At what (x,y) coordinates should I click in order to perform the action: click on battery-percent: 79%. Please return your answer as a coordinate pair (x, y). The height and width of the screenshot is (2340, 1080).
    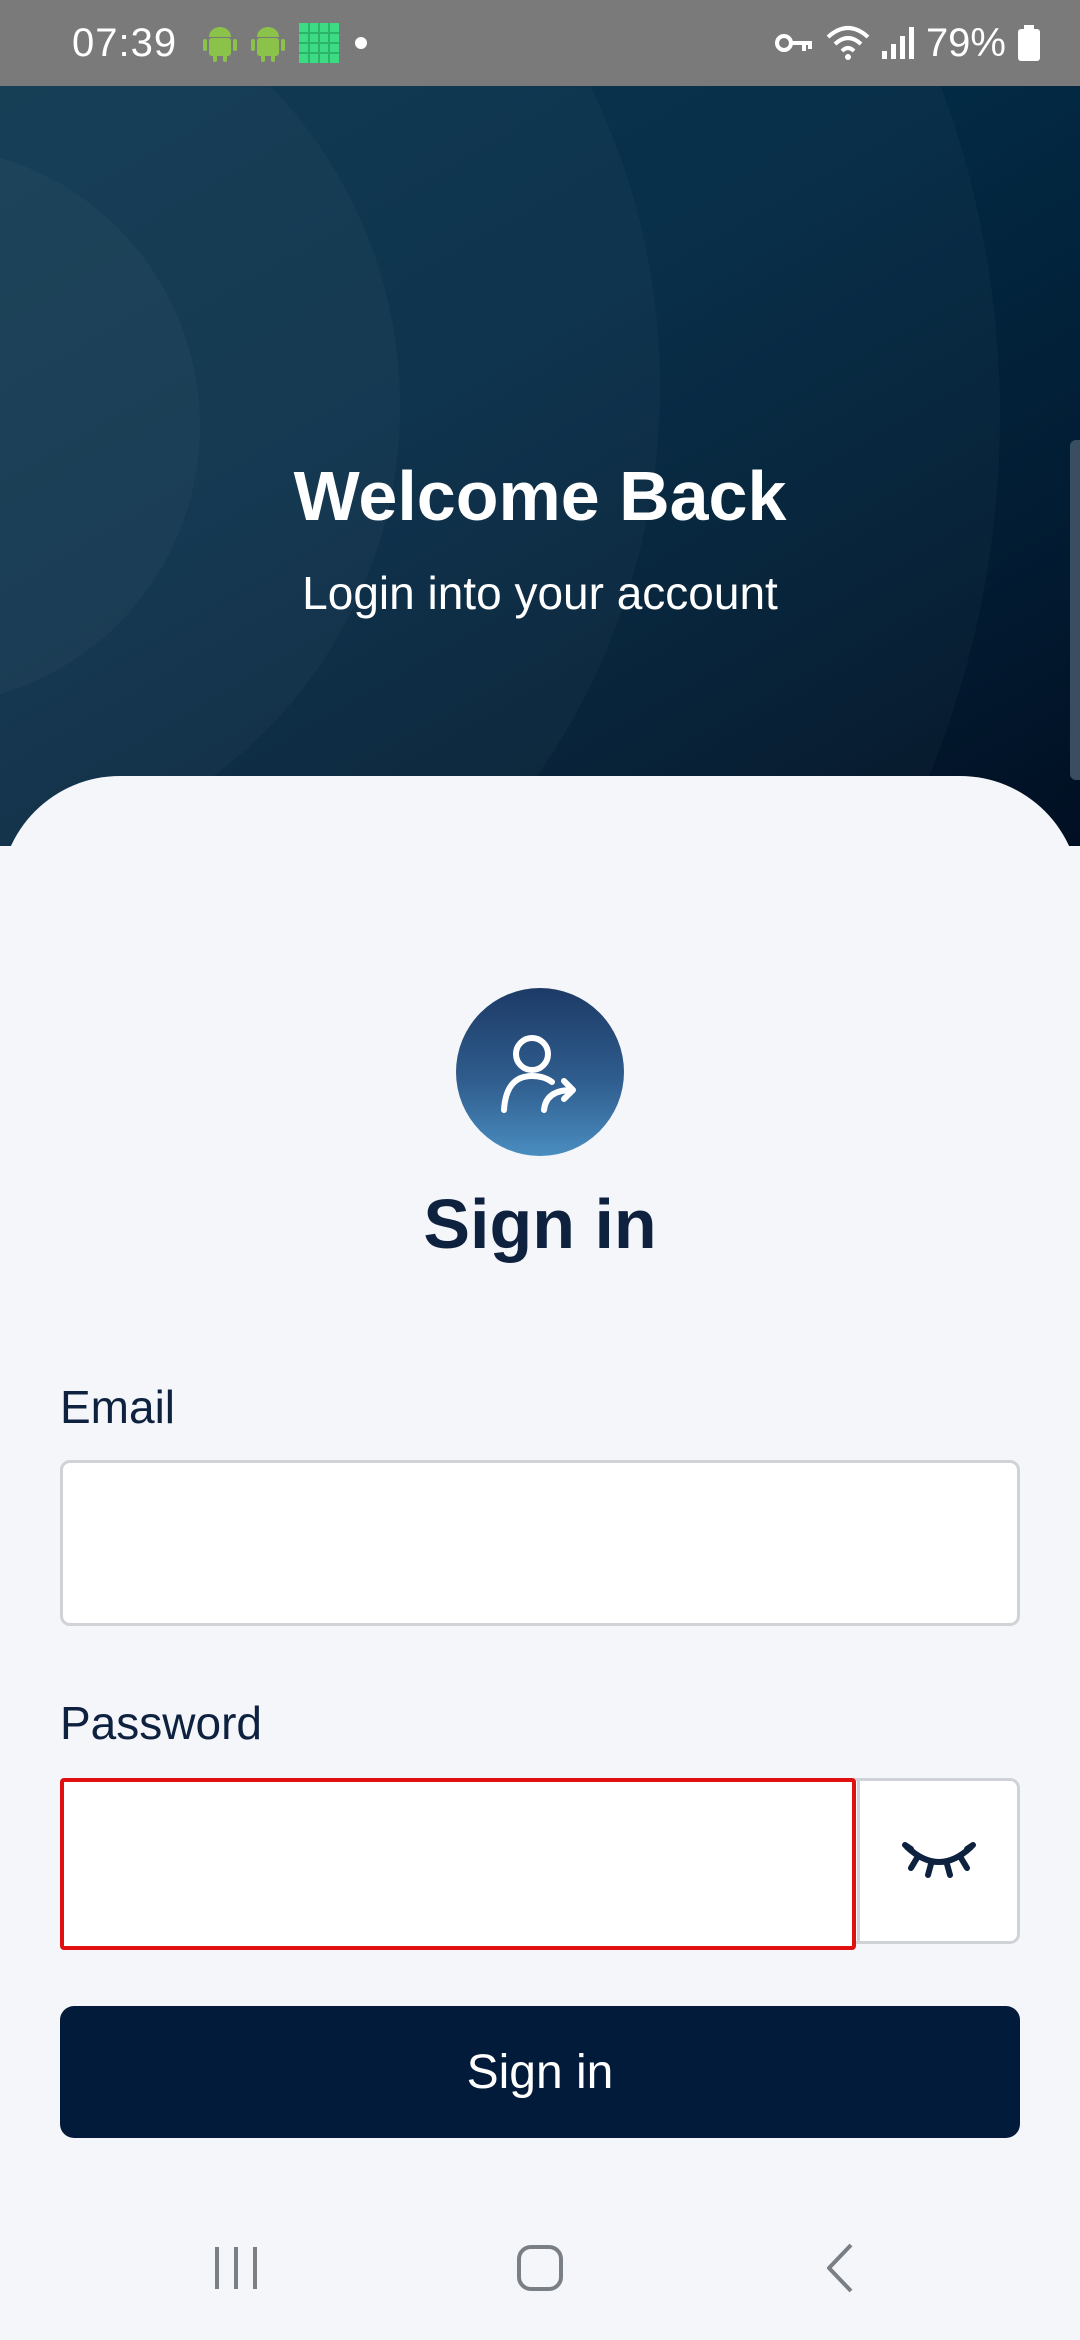
    Looking at the image, I should click on (965, 42).